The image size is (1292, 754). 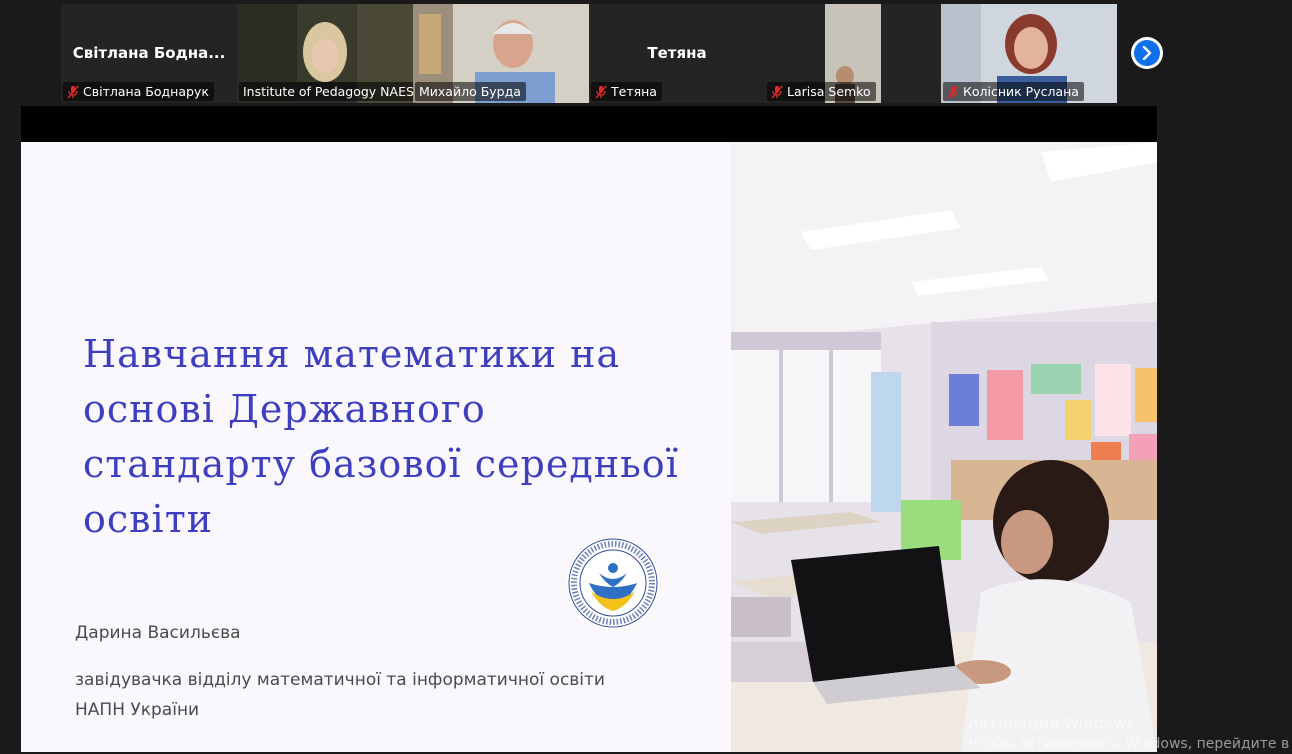 What do you see at coordinates (1029, 53) in the screenshot?
I see `participant-tile: Колісник Руслана` at bounding box center [1029, 53].